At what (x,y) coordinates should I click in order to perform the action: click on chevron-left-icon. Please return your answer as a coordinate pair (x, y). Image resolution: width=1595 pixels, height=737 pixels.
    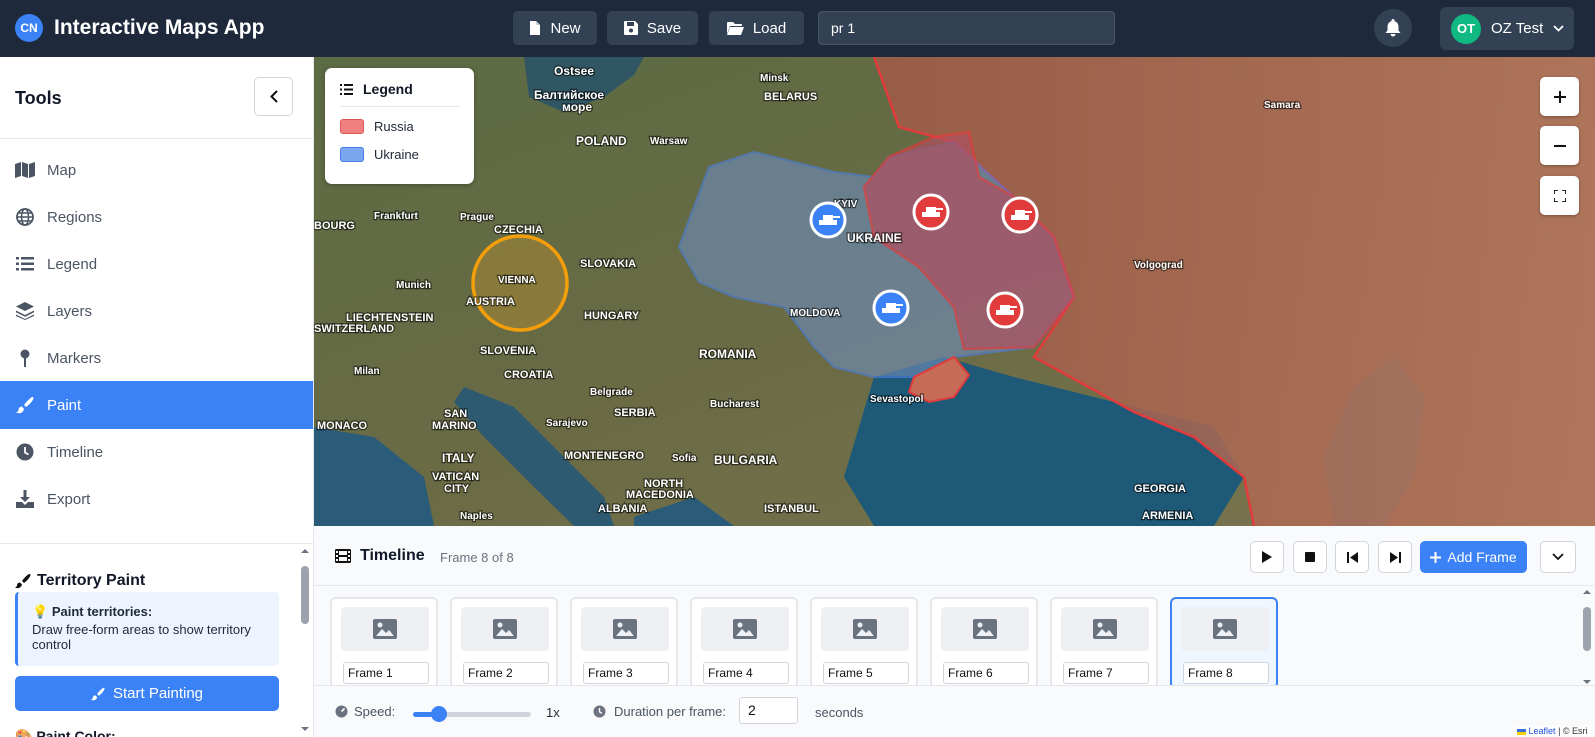
    Looking at the image, I should click on (273, 96).